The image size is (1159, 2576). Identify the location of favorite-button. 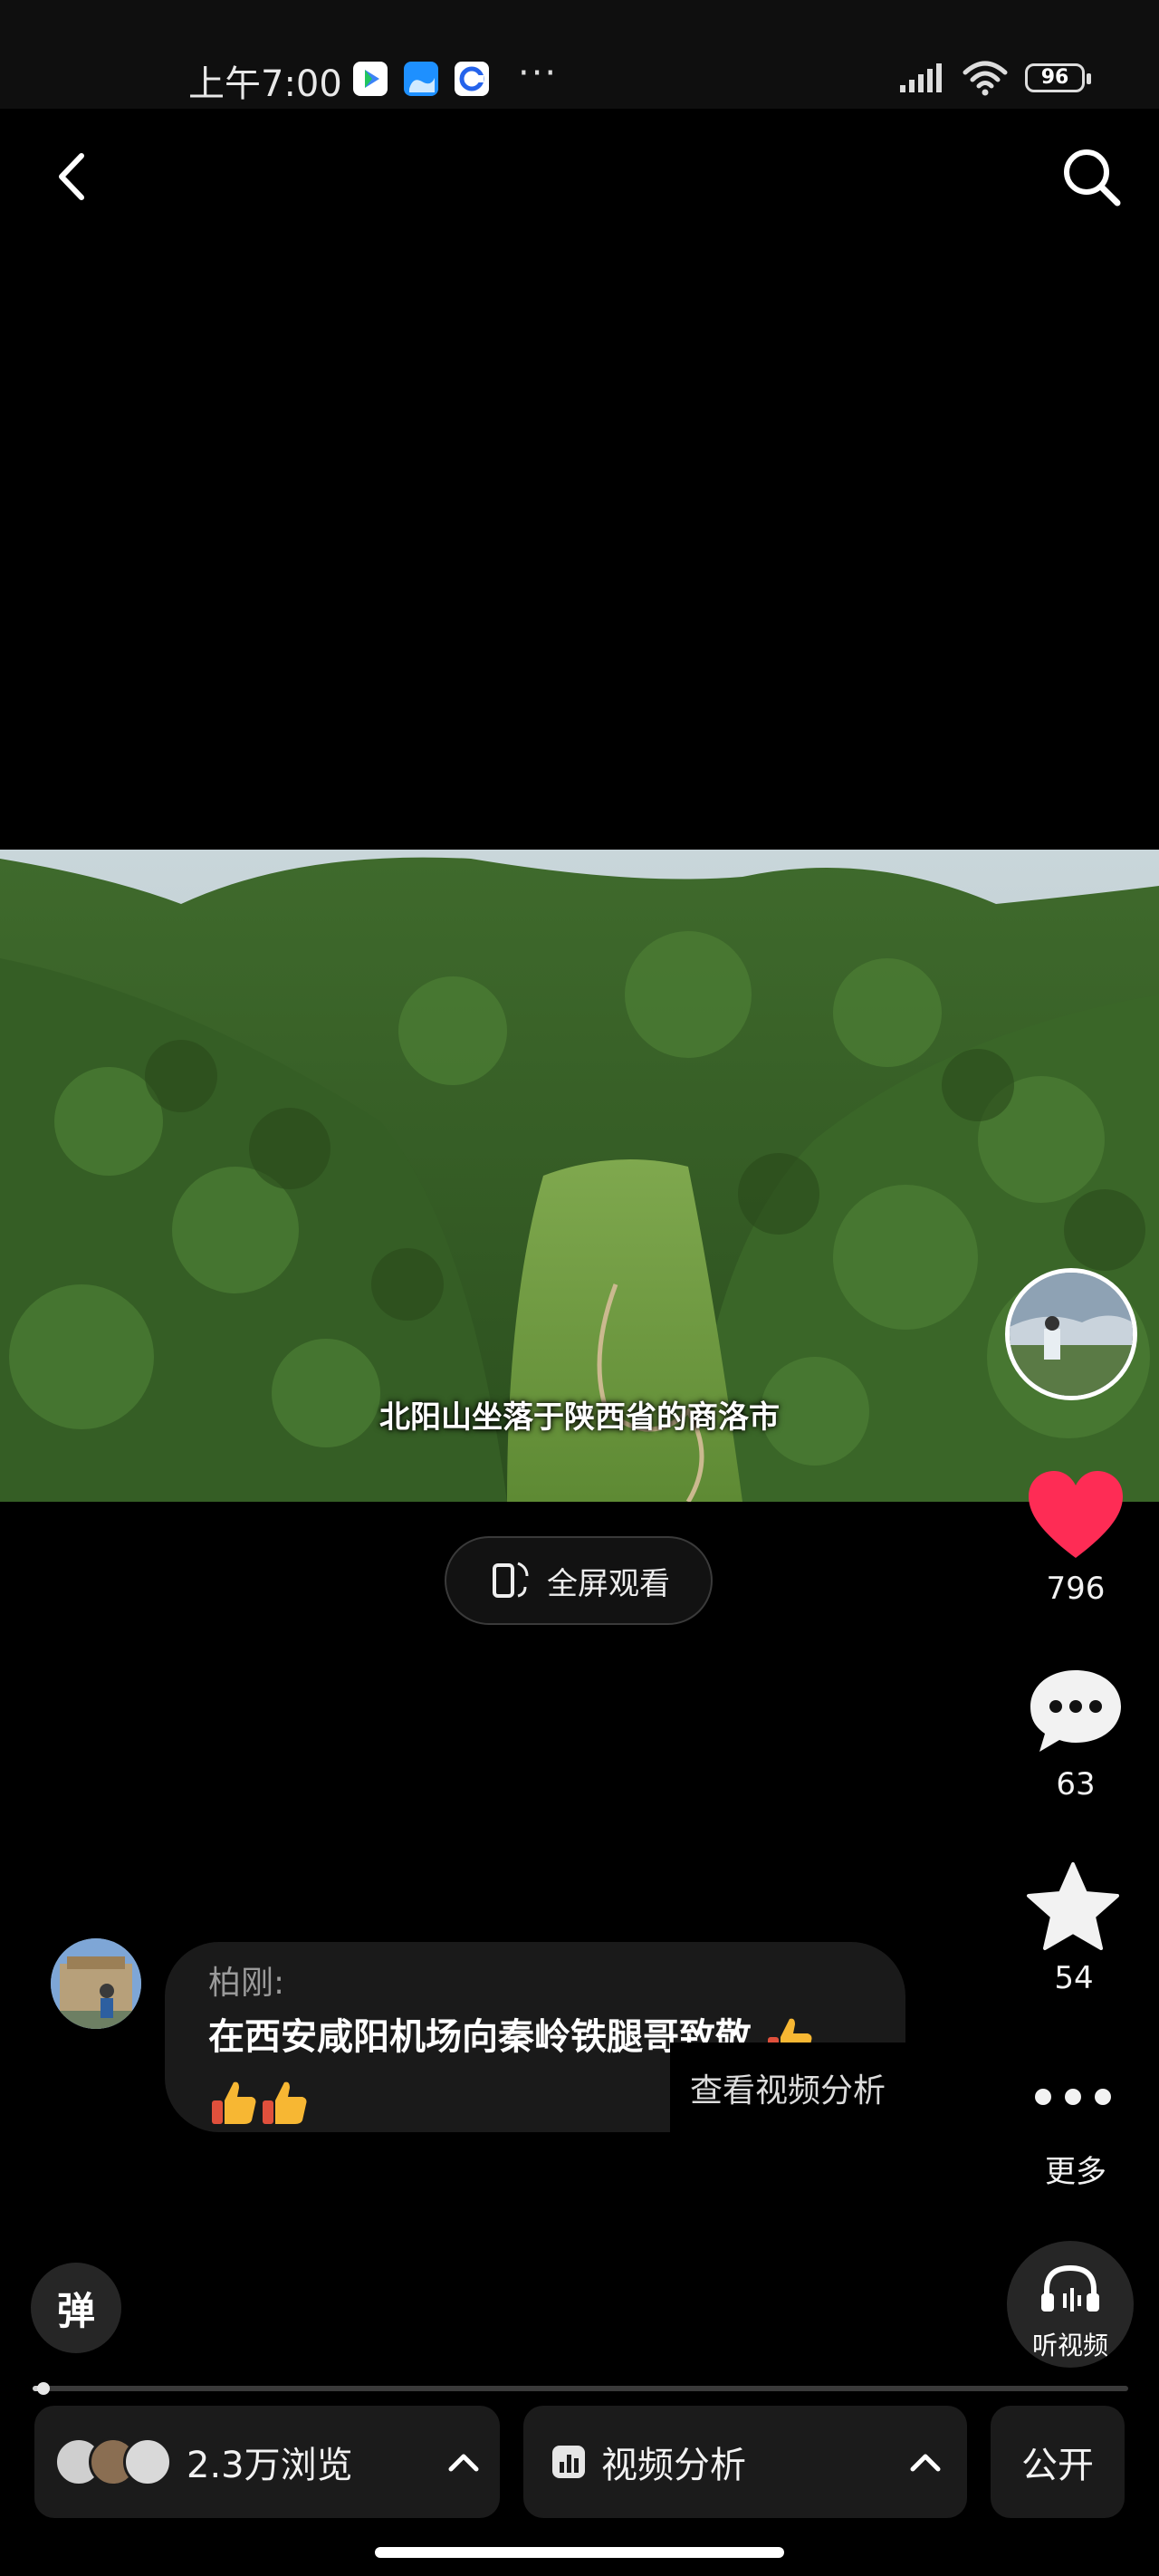
(1077, 1910).